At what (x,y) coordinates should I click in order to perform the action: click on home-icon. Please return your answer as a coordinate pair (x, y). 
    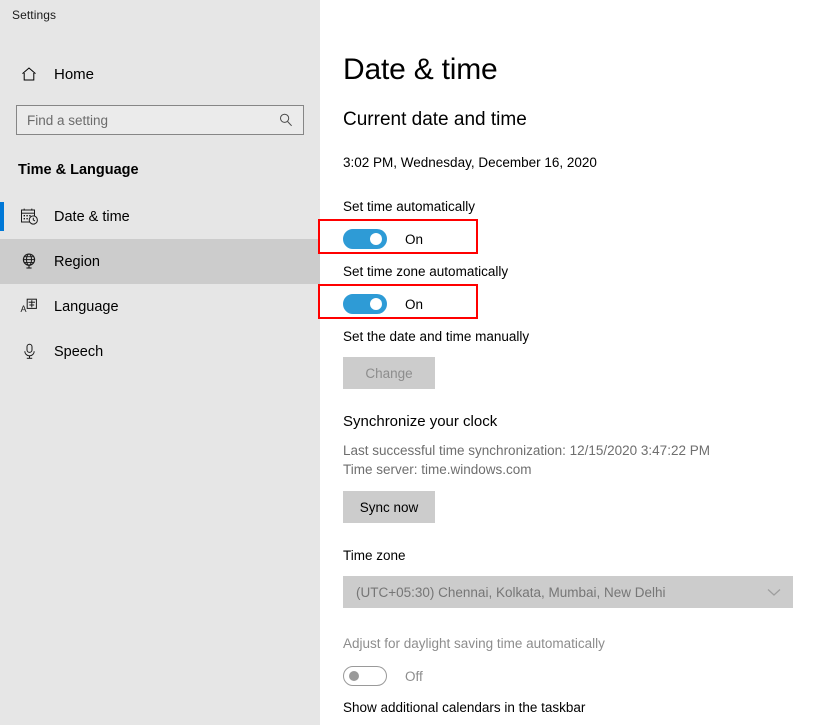
    Looking at the image, I should click on (29, 74).